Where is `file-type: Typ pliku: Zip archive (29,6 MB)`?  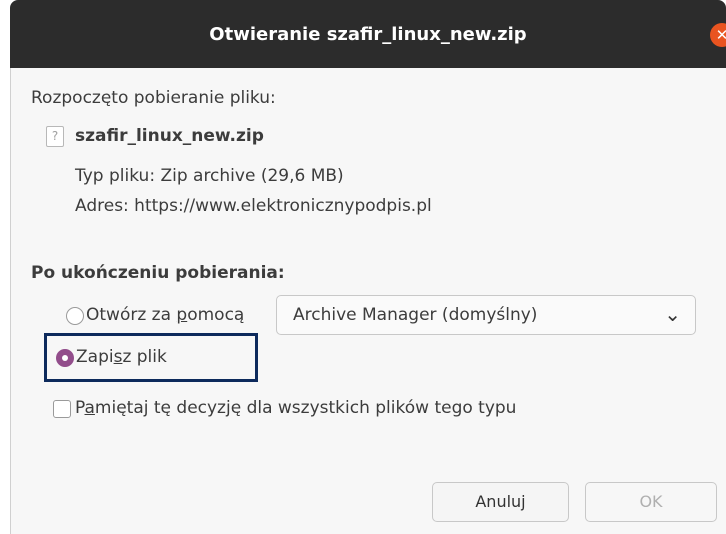
file-type: Typ pliku: Zip archive (29,6 MB) is located at coordinates (209, 176).